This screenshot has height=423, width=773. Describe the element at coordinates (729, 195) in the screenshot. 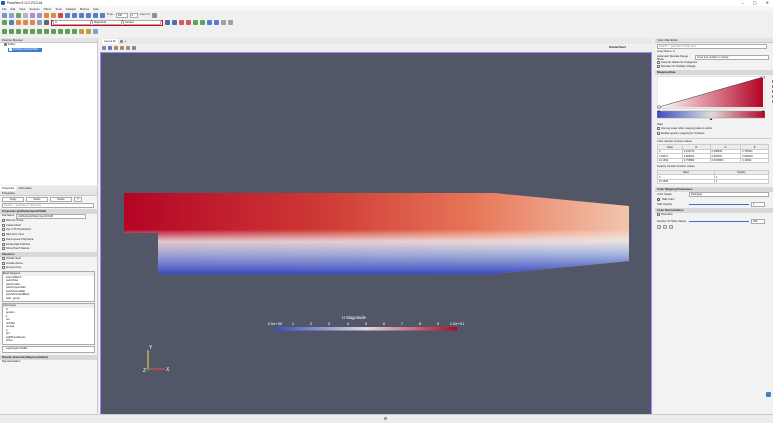

I see `color-space-select: Diverging` at that location.